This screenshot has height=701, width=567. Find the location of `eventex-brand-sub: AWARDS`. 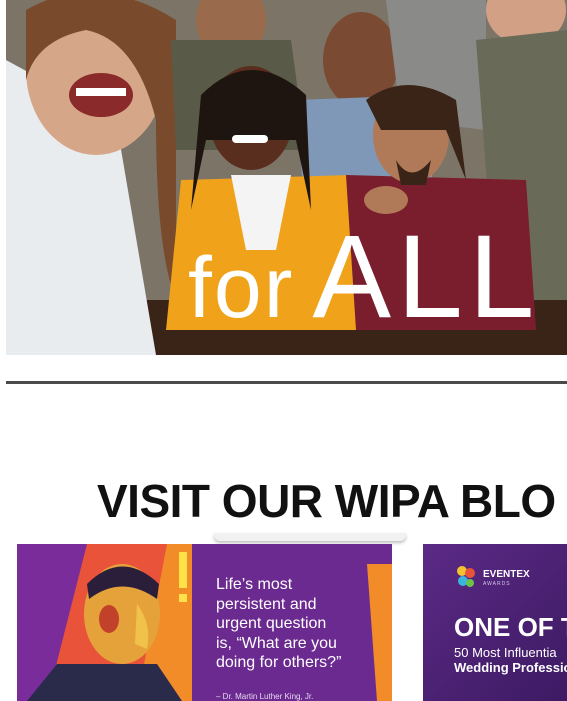

eventex-brand-sub: AWARDS is located at coordinates (497, 584).